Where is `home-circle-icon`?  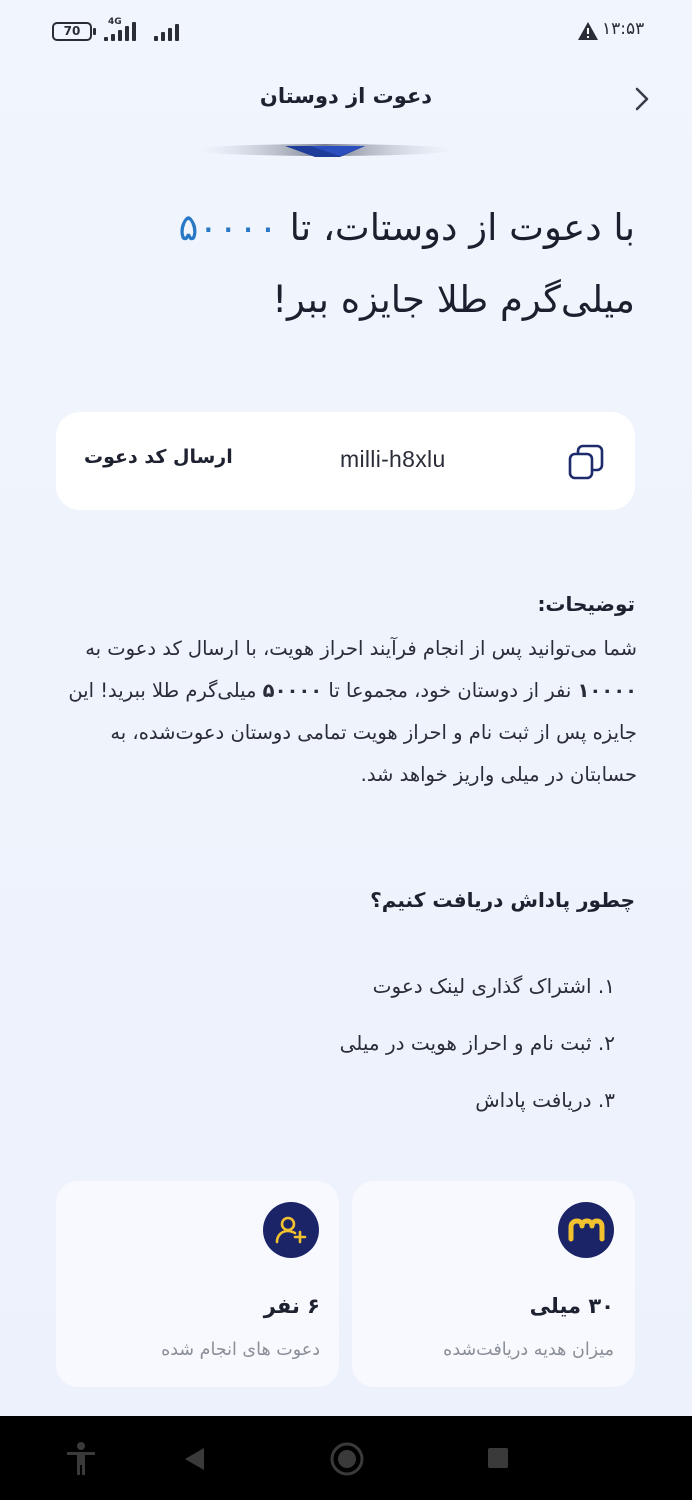
home-circle-icon is located at coordinates (347, 1459).